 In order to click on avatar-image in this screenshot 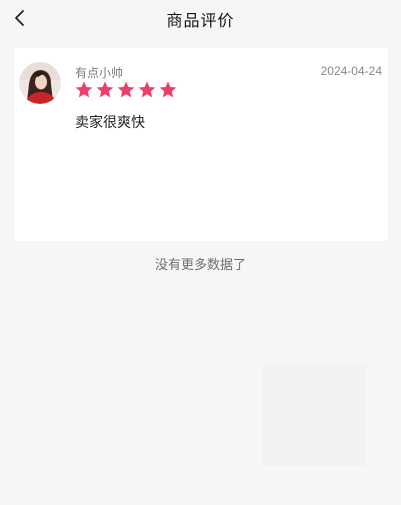, I will do `click(40, 83)`.